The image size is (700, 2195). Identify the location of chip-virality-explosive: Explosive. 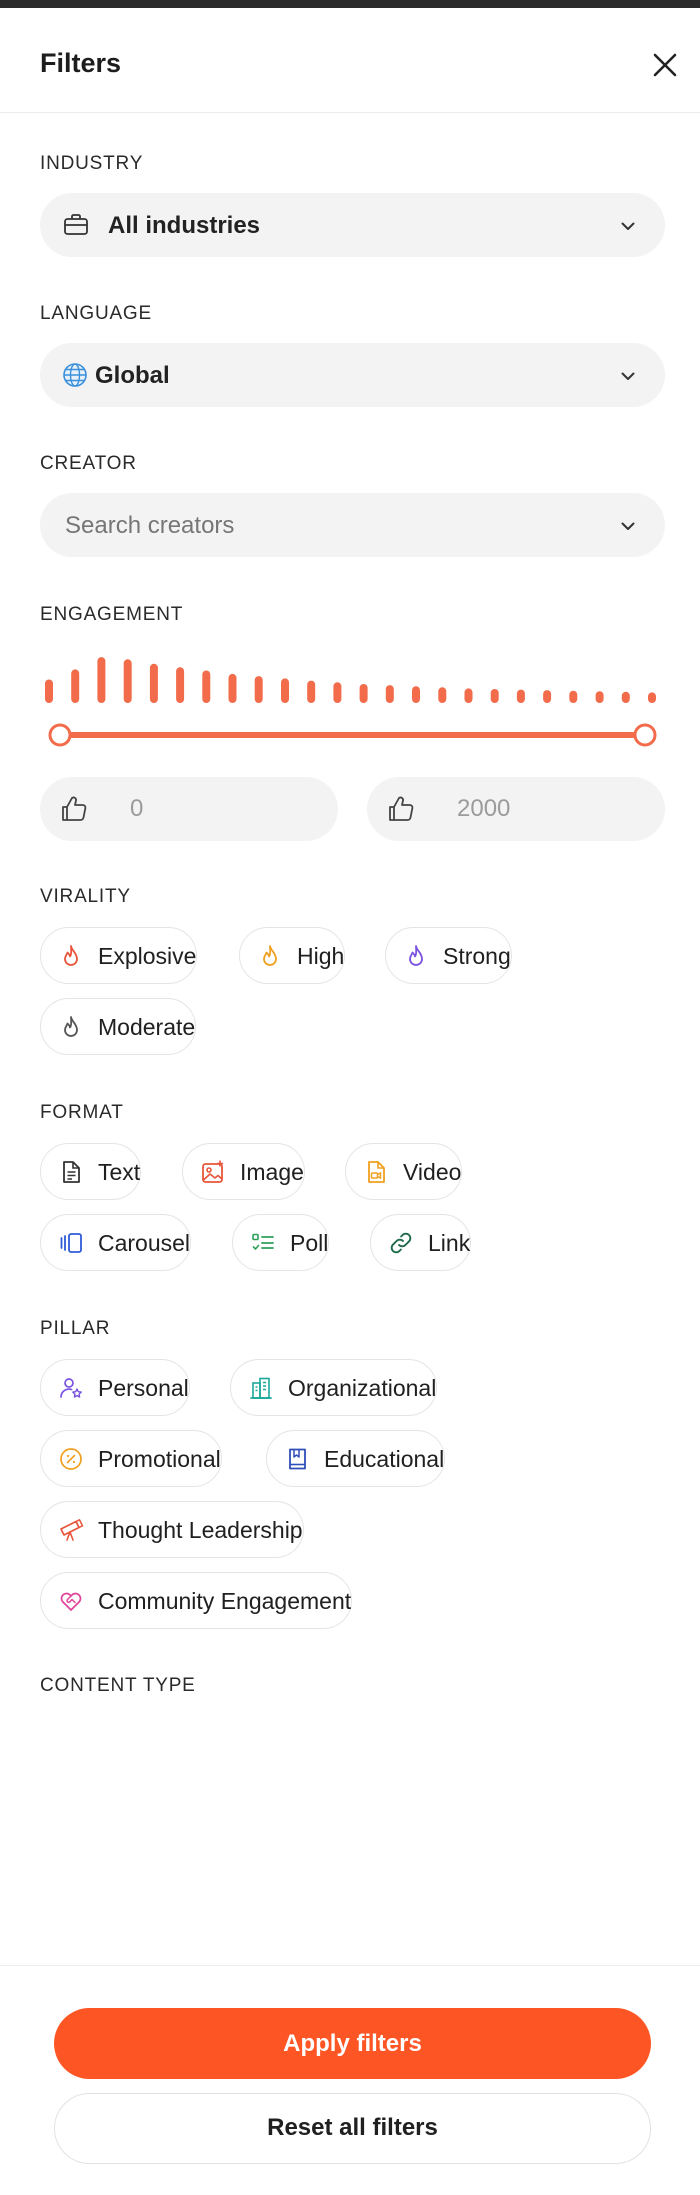
(119, 955).